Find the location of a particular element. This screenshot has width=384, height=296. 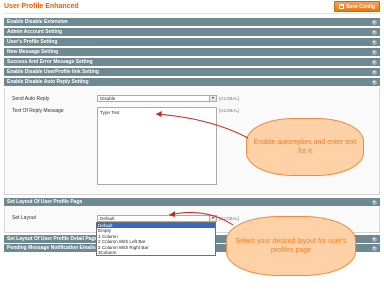

select-value: Default is located at coordinates (107, 218).